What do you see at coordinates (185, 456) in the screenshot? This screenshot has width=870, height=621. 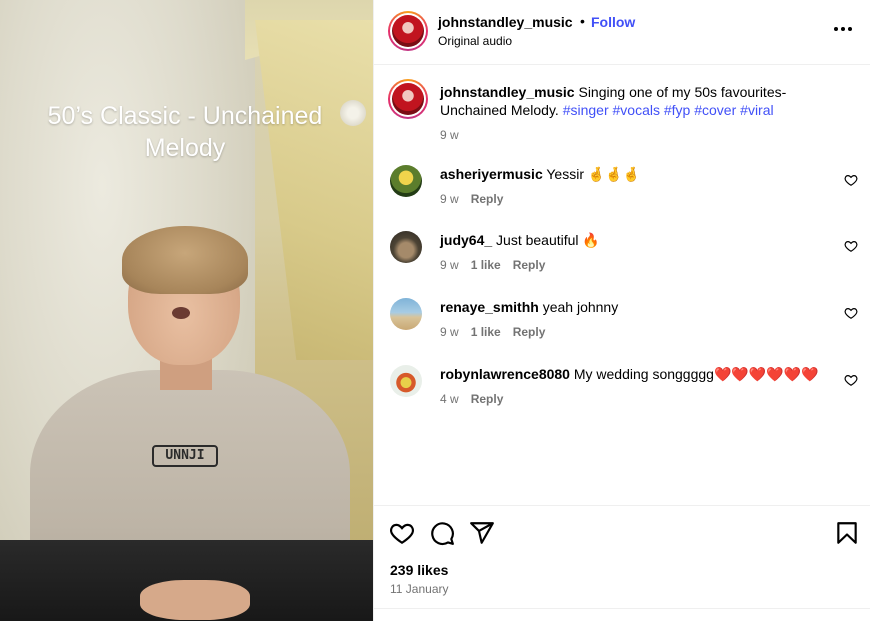 I see `shirt-print: UNNJI` at bounding box center [185, 456].